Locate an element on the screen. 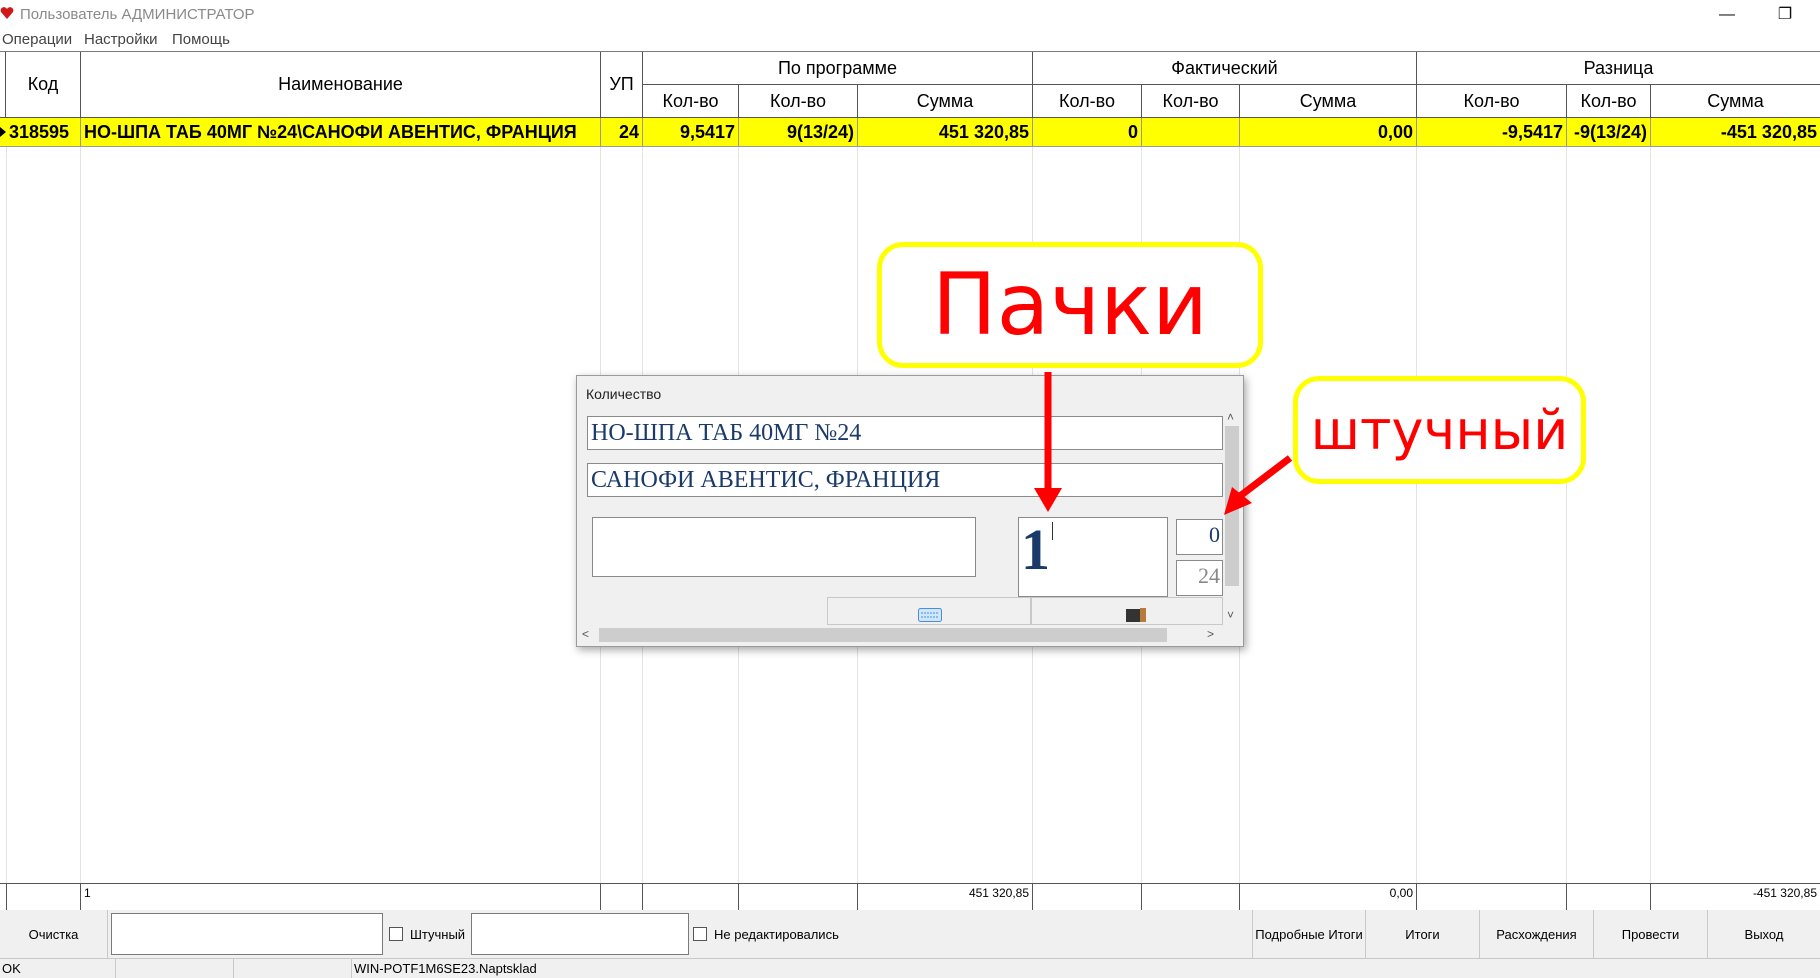 The image size is (1820, 978). status-ok: OK is located at coordinates (58, 968).